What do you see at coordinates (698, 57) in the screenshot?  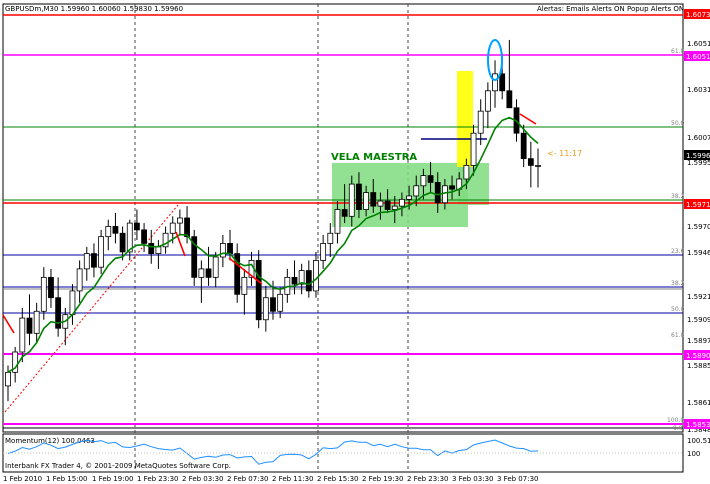 I see `price-tag: 1.60514` at bounding box center [698, 57].